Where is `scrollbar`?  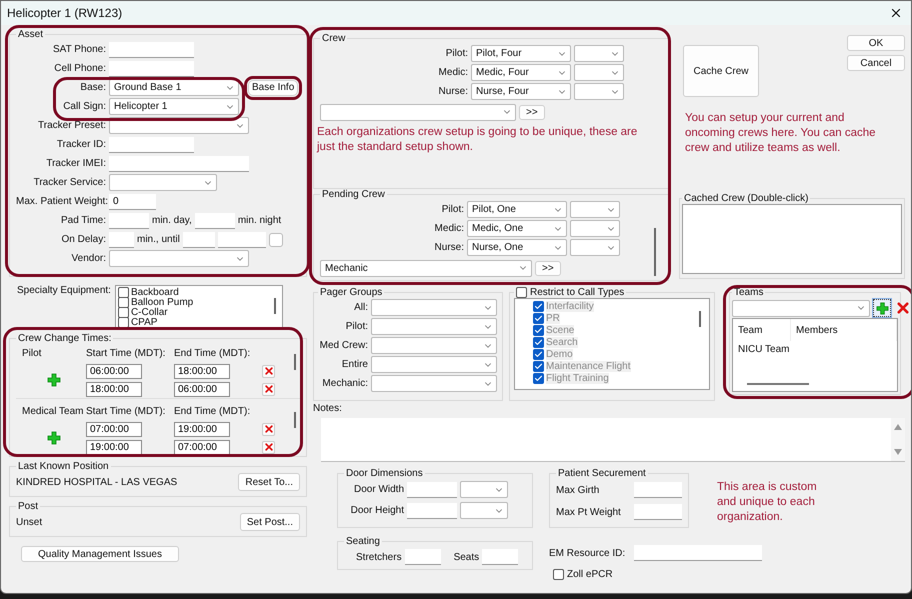
scrollbar is located at coordinates (898, 439).